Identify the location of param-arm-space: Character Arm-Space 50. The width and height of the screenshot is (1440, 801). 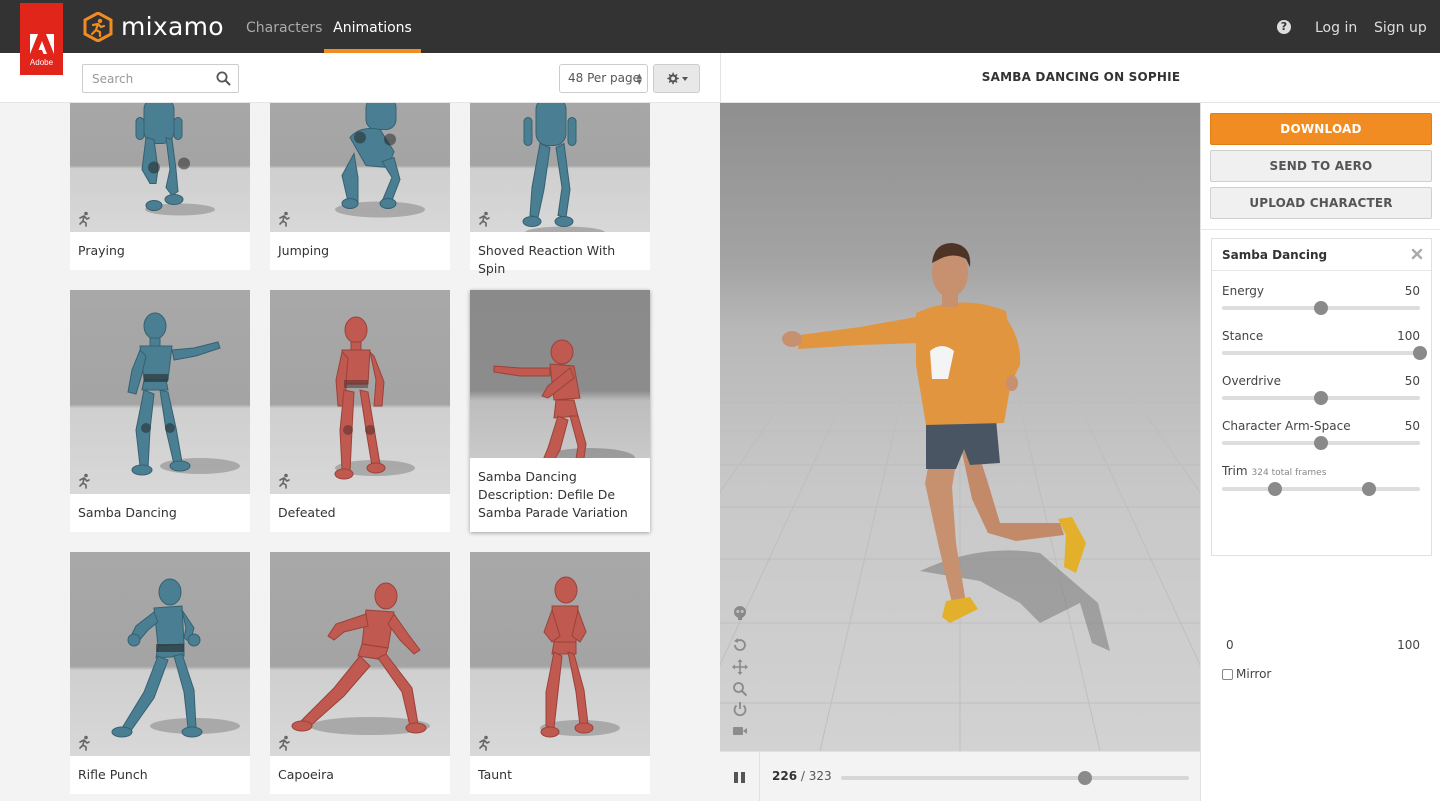
(1321, 439).